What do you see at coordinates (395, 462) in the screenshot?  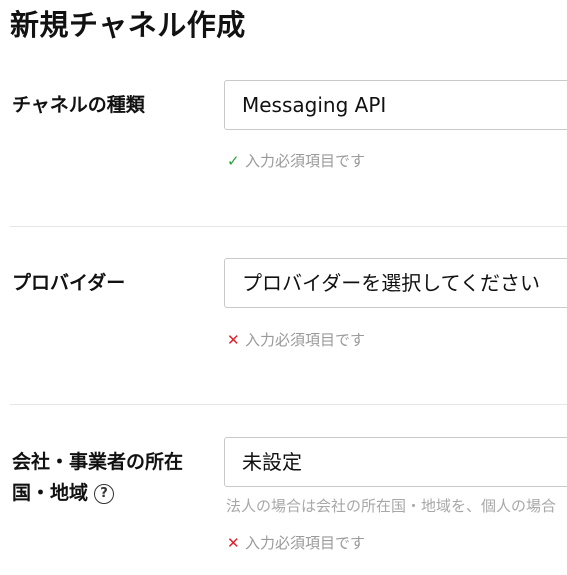 I see `country-select: 未設定` at bounding box center [395, 462].